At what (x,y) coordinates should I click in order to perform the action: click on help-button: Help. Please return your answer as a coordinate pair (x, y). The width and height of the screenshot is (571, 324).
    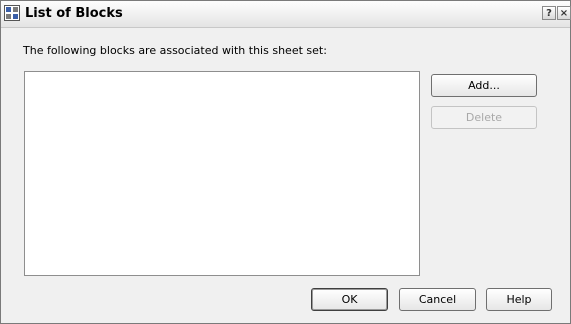
    Looking at the image, I should click on (519, 299).